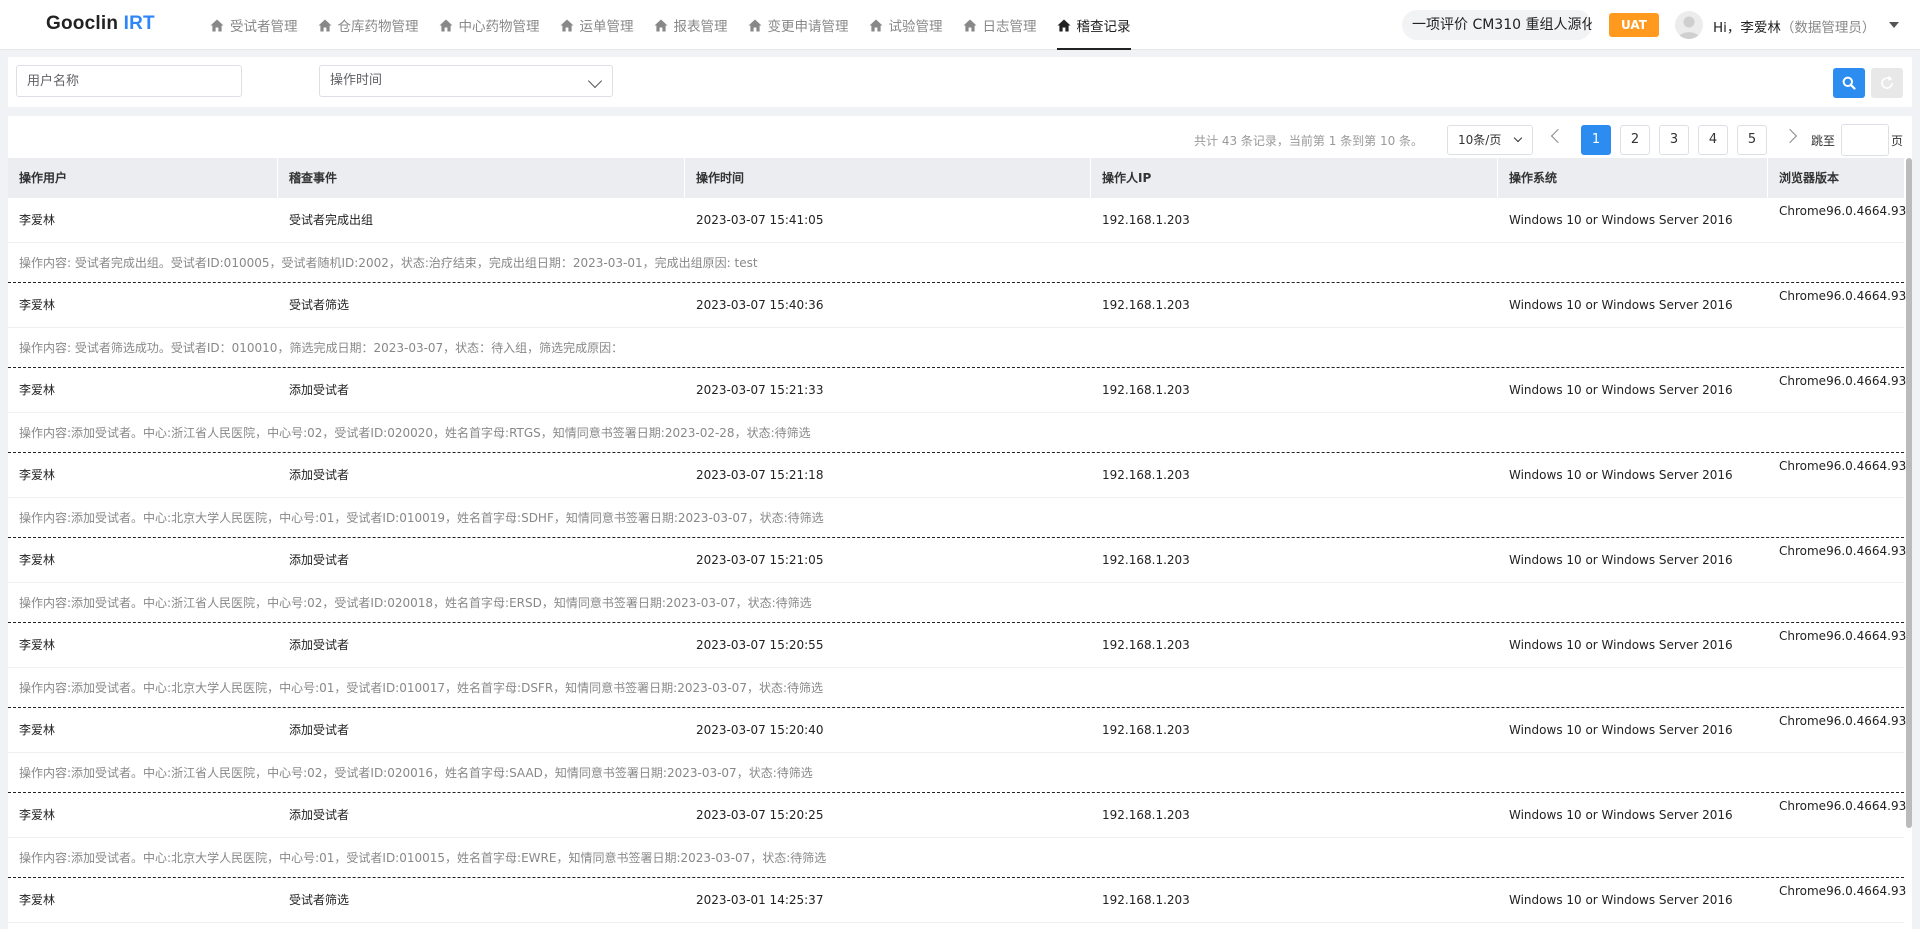  I want to click on vertical-scrollbar, so click(1909, 493).